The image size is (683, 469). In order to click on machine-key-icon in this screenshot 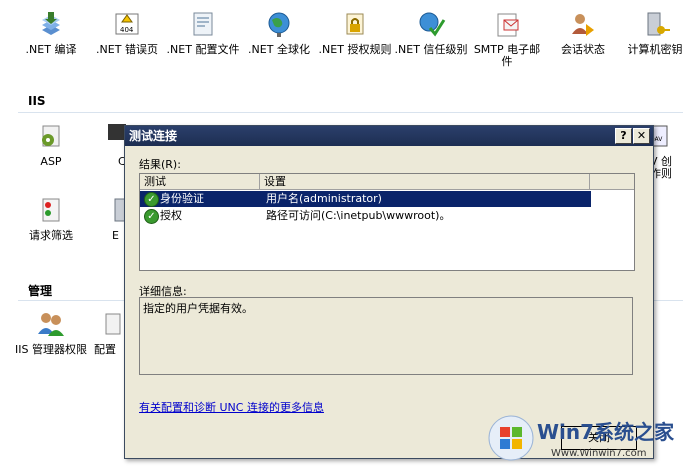, I will do `click(655, 25)`.